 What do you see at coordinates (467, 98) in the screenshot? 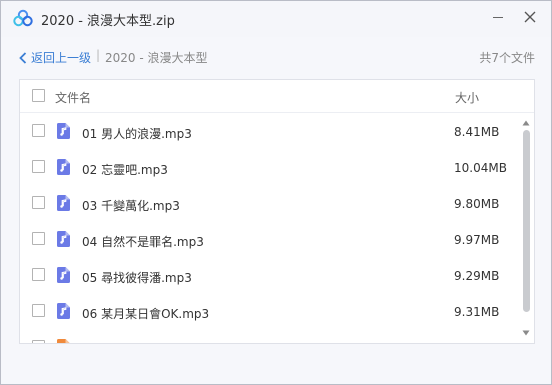
I see `column-header-size: 大小` at bounding box center [467, 98].